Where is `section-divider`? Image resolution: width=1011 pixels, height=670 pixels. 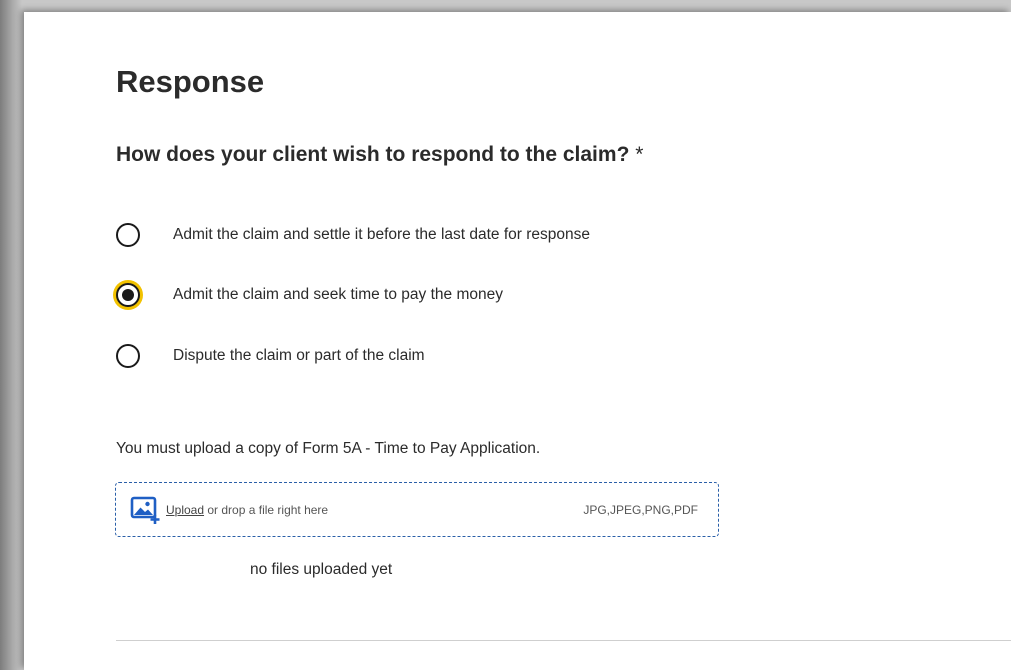
section-divider is located at coordinates (563, 640).